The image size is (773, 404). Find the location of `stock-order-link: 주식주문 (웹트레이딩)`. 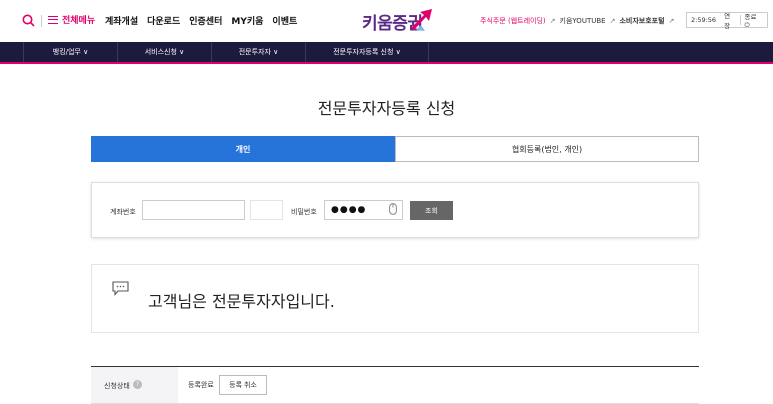

stock-order-link: 주식주문 (웹트레이딩) is located at coordinates (513, 21).